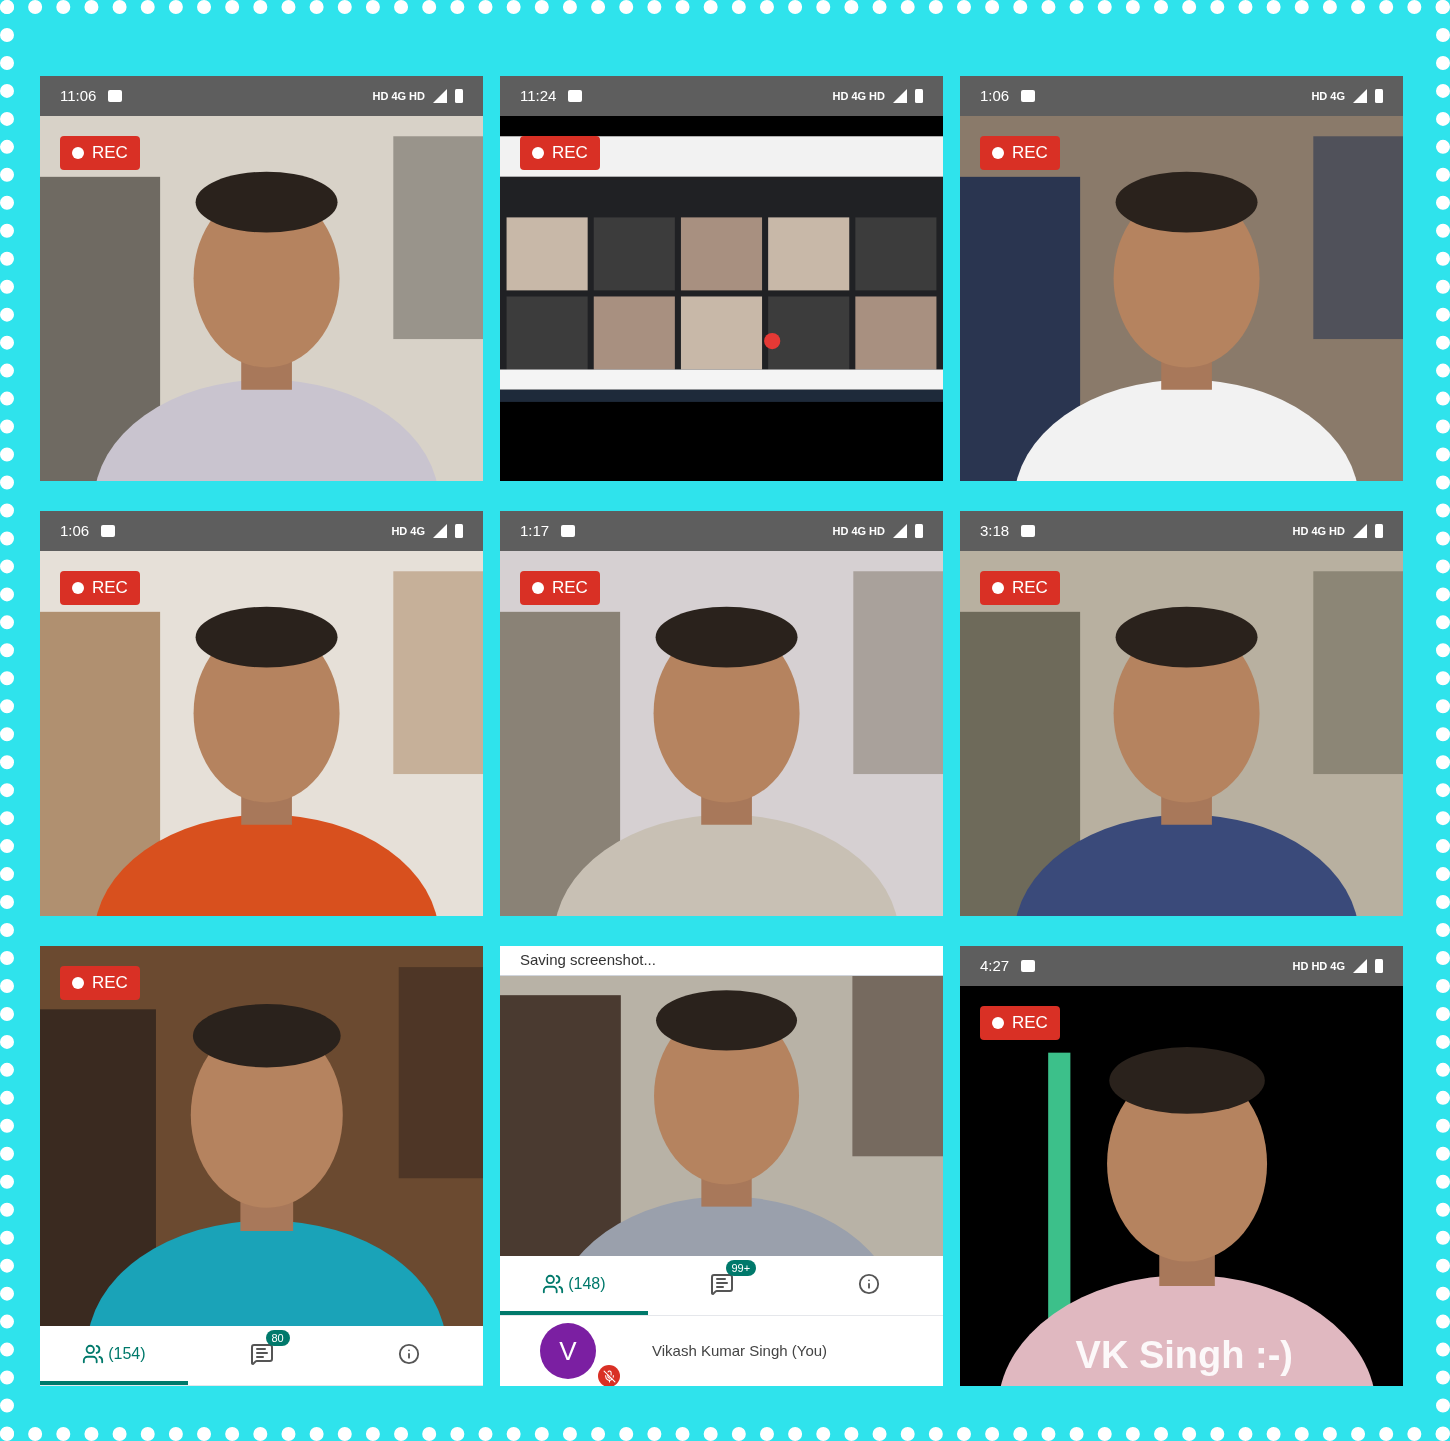 The width and height of the screenshot is (1450, 1441). Describe the element at coordinates (1184, 1355) in the screenshot. I see `caption: VK Singh :-)` at that location.